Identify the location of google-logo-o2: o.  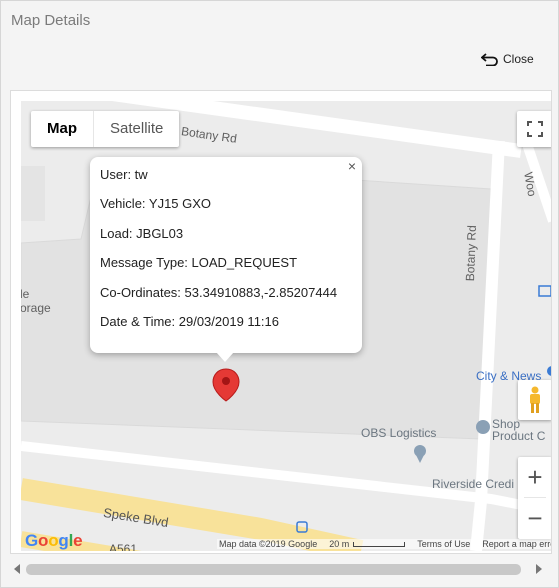
(53, 540).